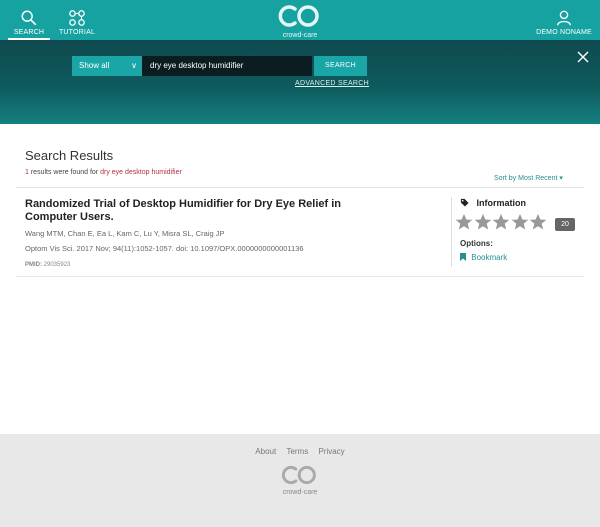  Describe the element at coordinates (476, 243) in the screenshot. I see `options-label: Options:` at that location.